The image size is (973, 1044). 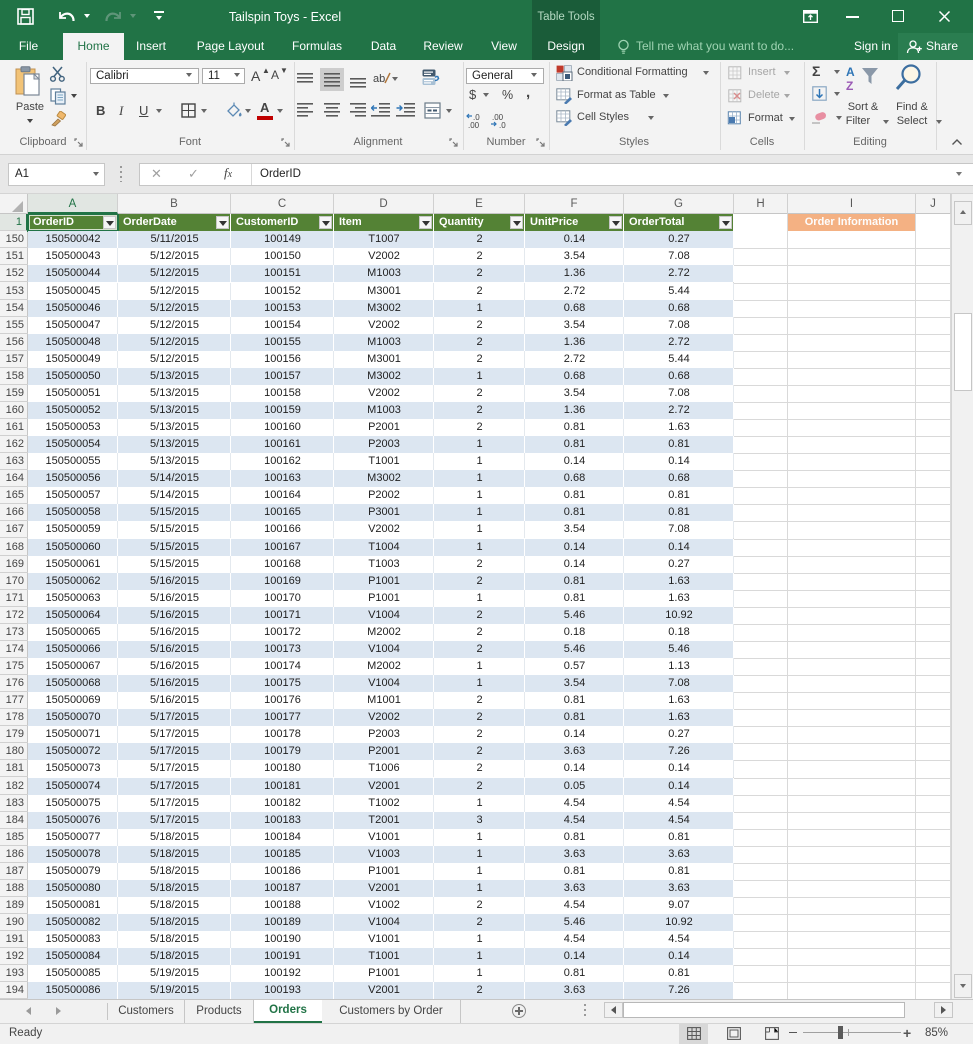 What do you see at coordinates (474, 125) in the screenshot?
I see `svg-text: .00` at bounding box center [474, 125].